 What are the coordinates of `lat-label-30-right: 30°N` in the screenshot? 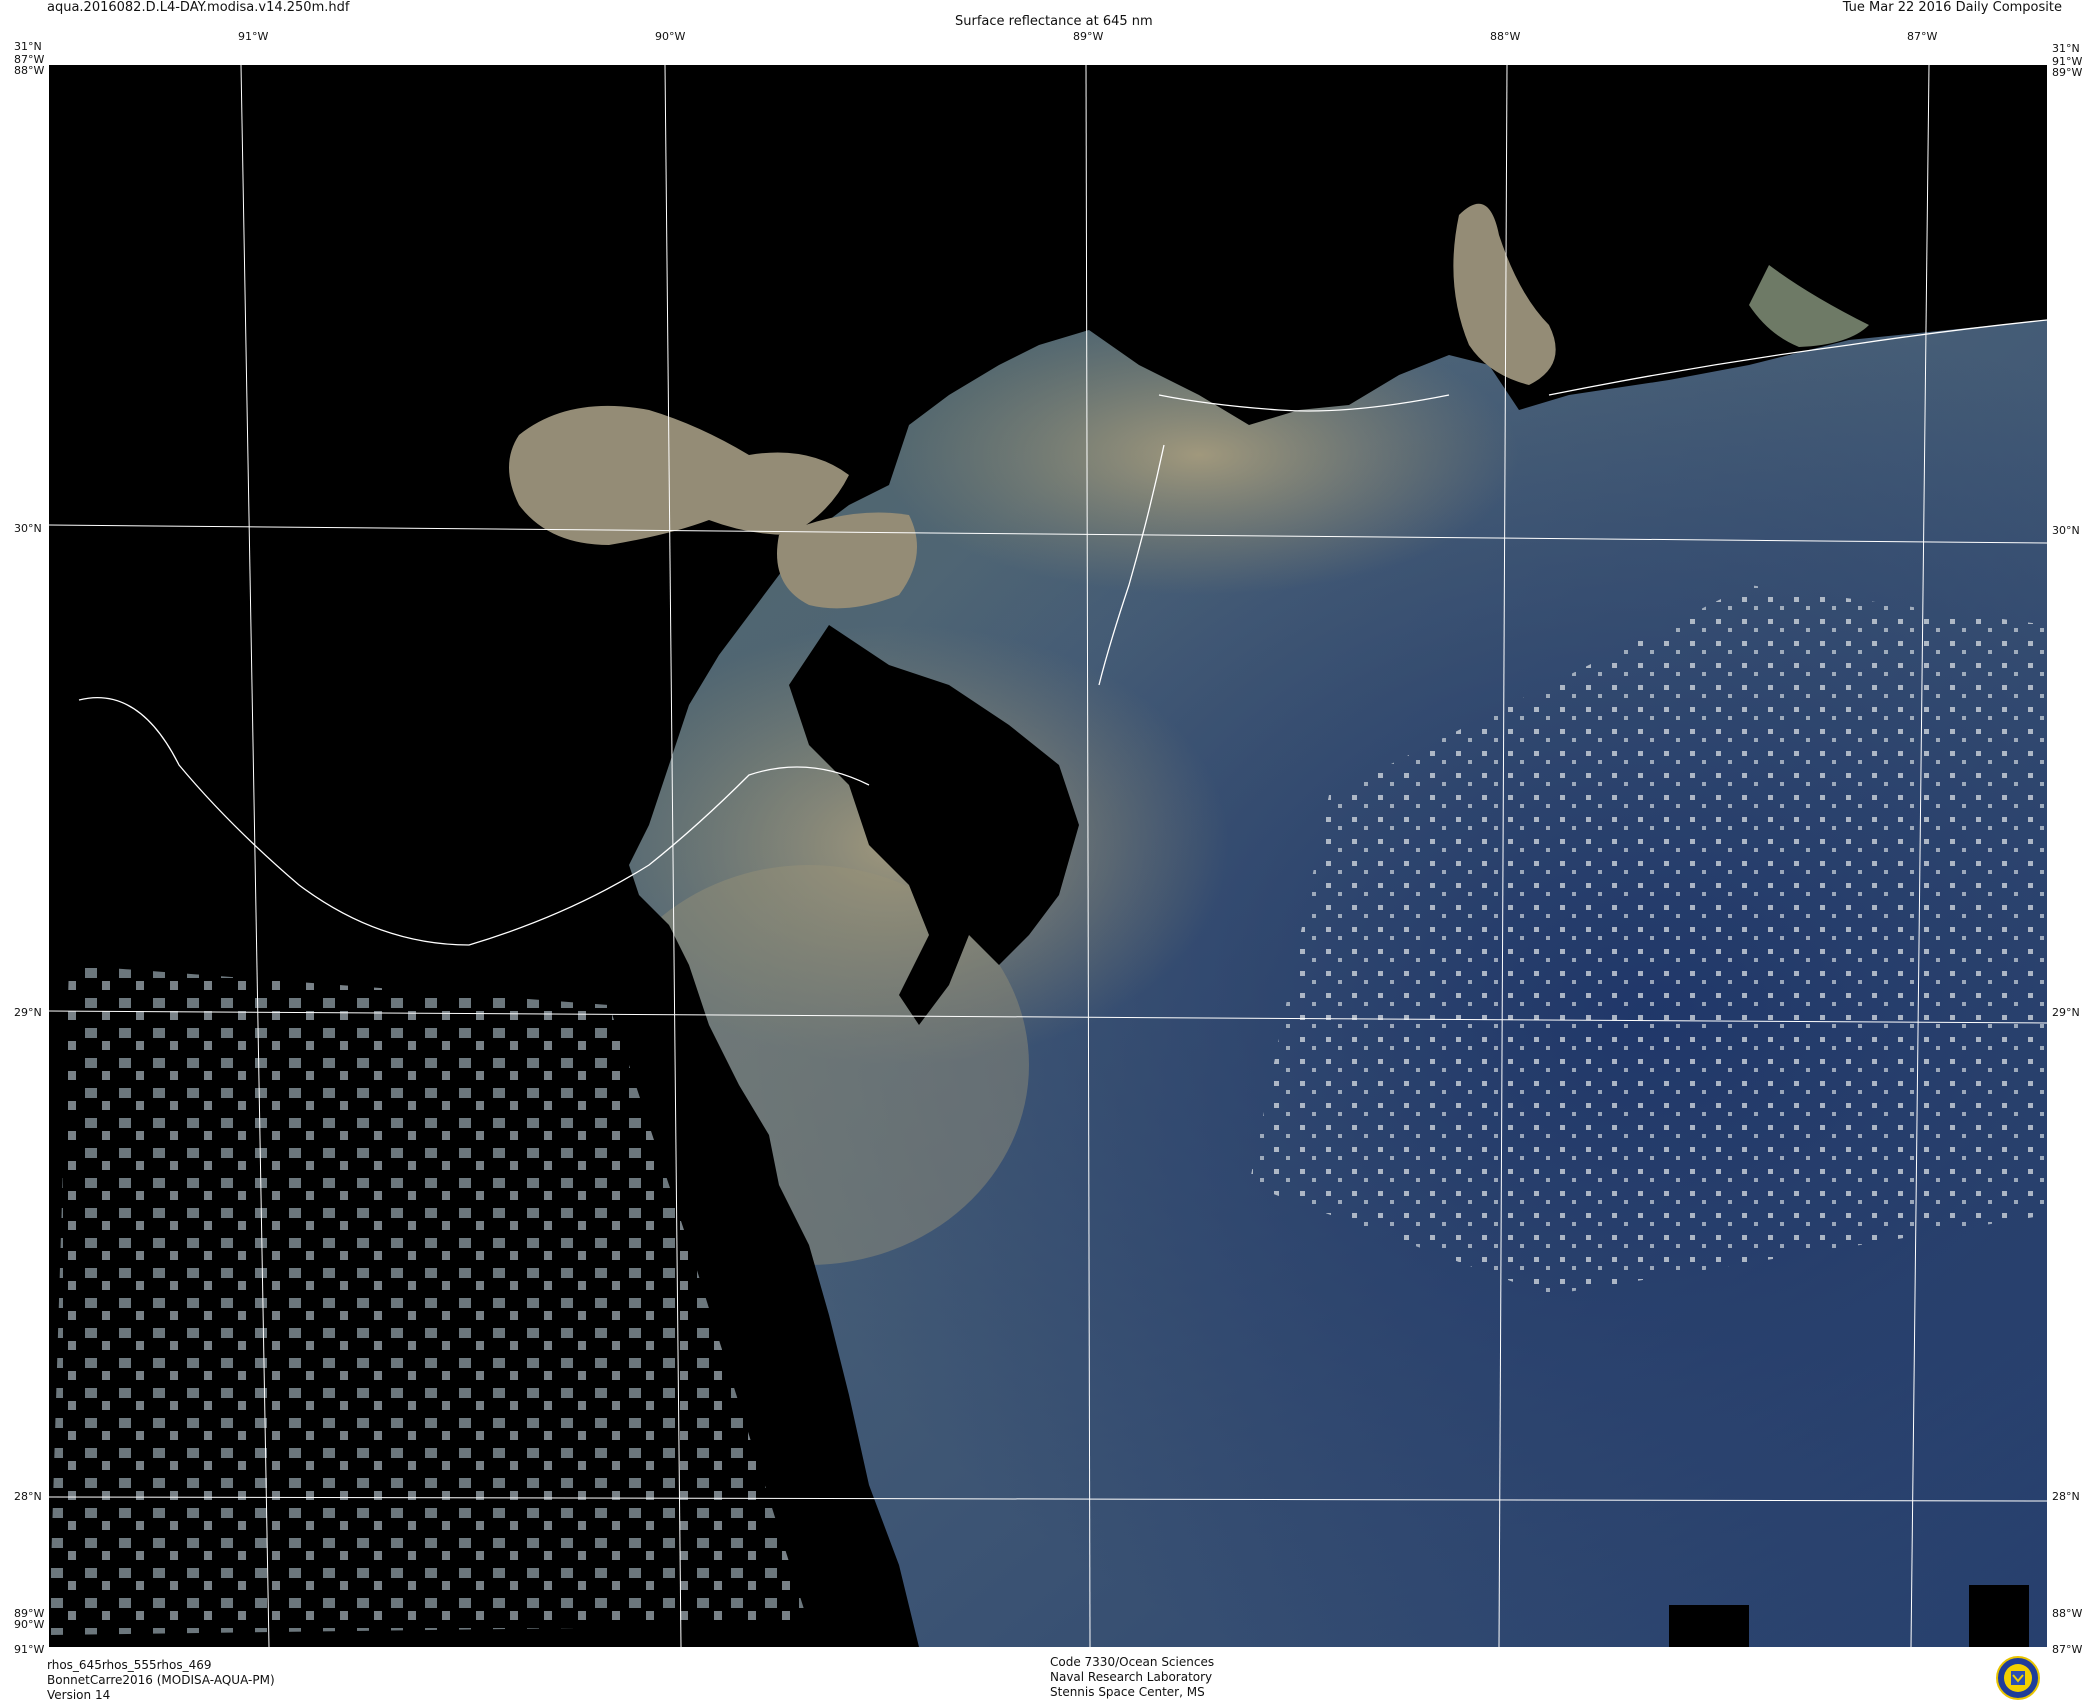 It's located at (2066, 530).